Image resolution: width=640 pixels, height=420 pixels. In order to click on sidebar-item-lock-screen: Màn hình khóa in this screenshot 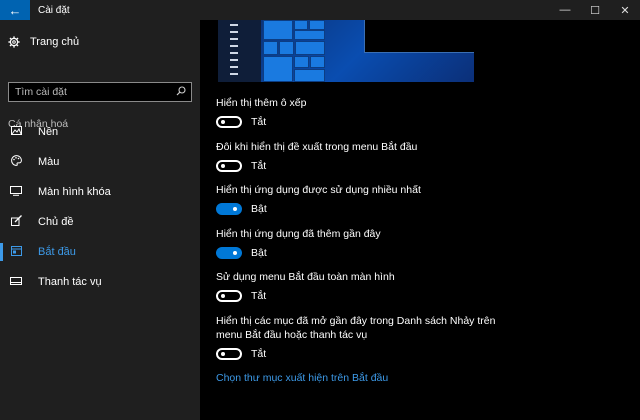, I will do `click(100, 192)`.